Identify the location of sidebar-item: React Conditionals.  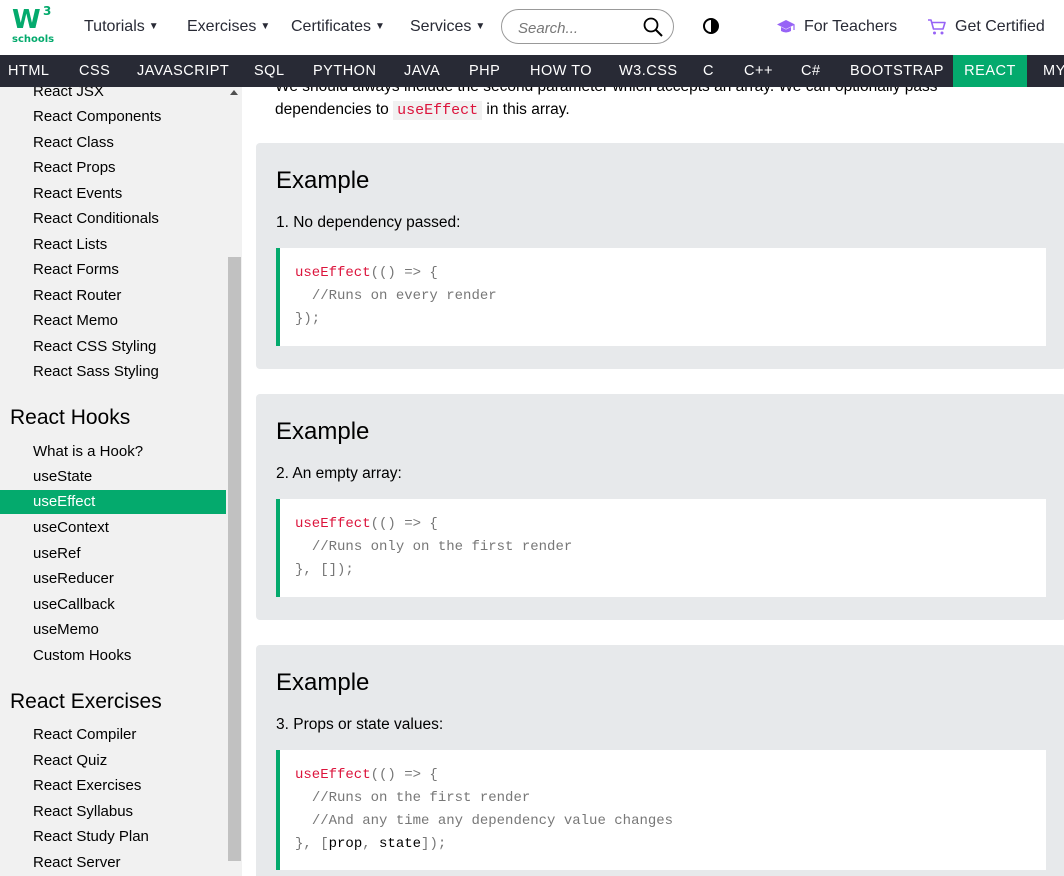
(96, 219).